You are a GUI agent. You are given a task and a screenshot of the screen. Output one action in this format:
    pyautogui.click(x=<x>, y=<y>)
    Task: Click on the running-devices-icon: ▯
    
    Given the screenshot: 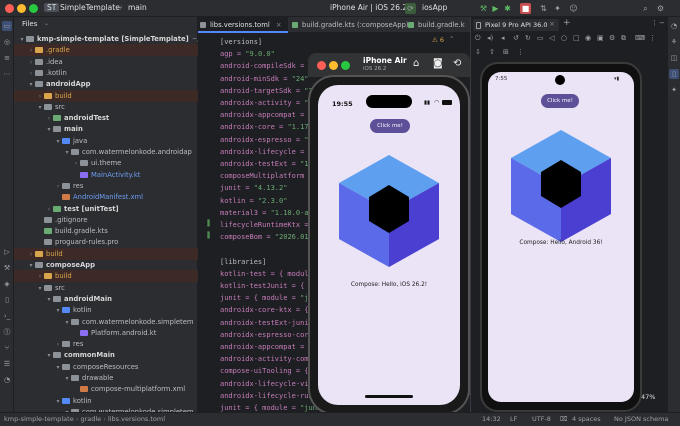 What is the action you would take?
    pyautogui.click(x=674, y=74)
    